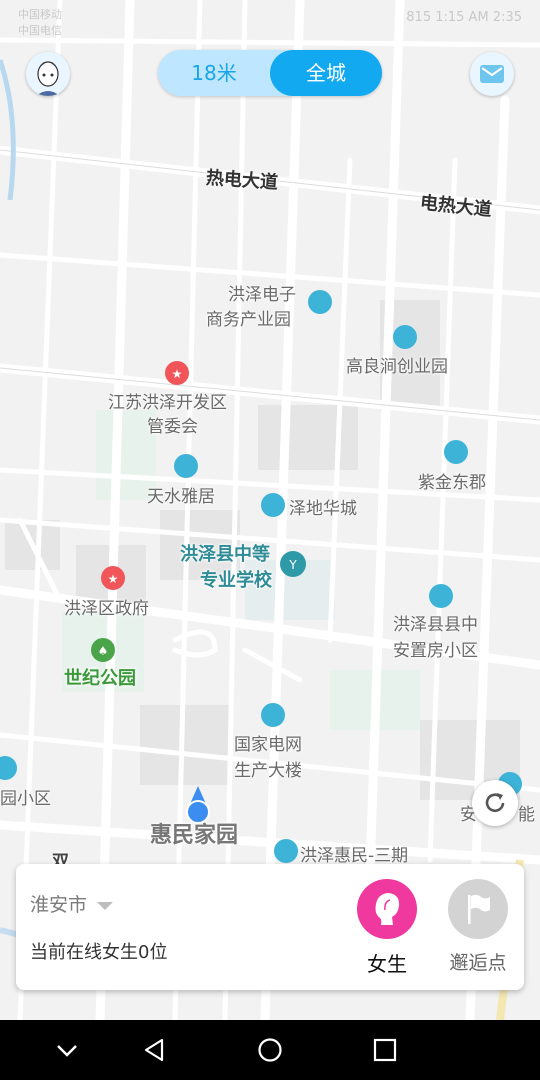 The image size is (540, 1080). I want to click on status-right: 815 1:15 AM 2:35, so click(464, 17).